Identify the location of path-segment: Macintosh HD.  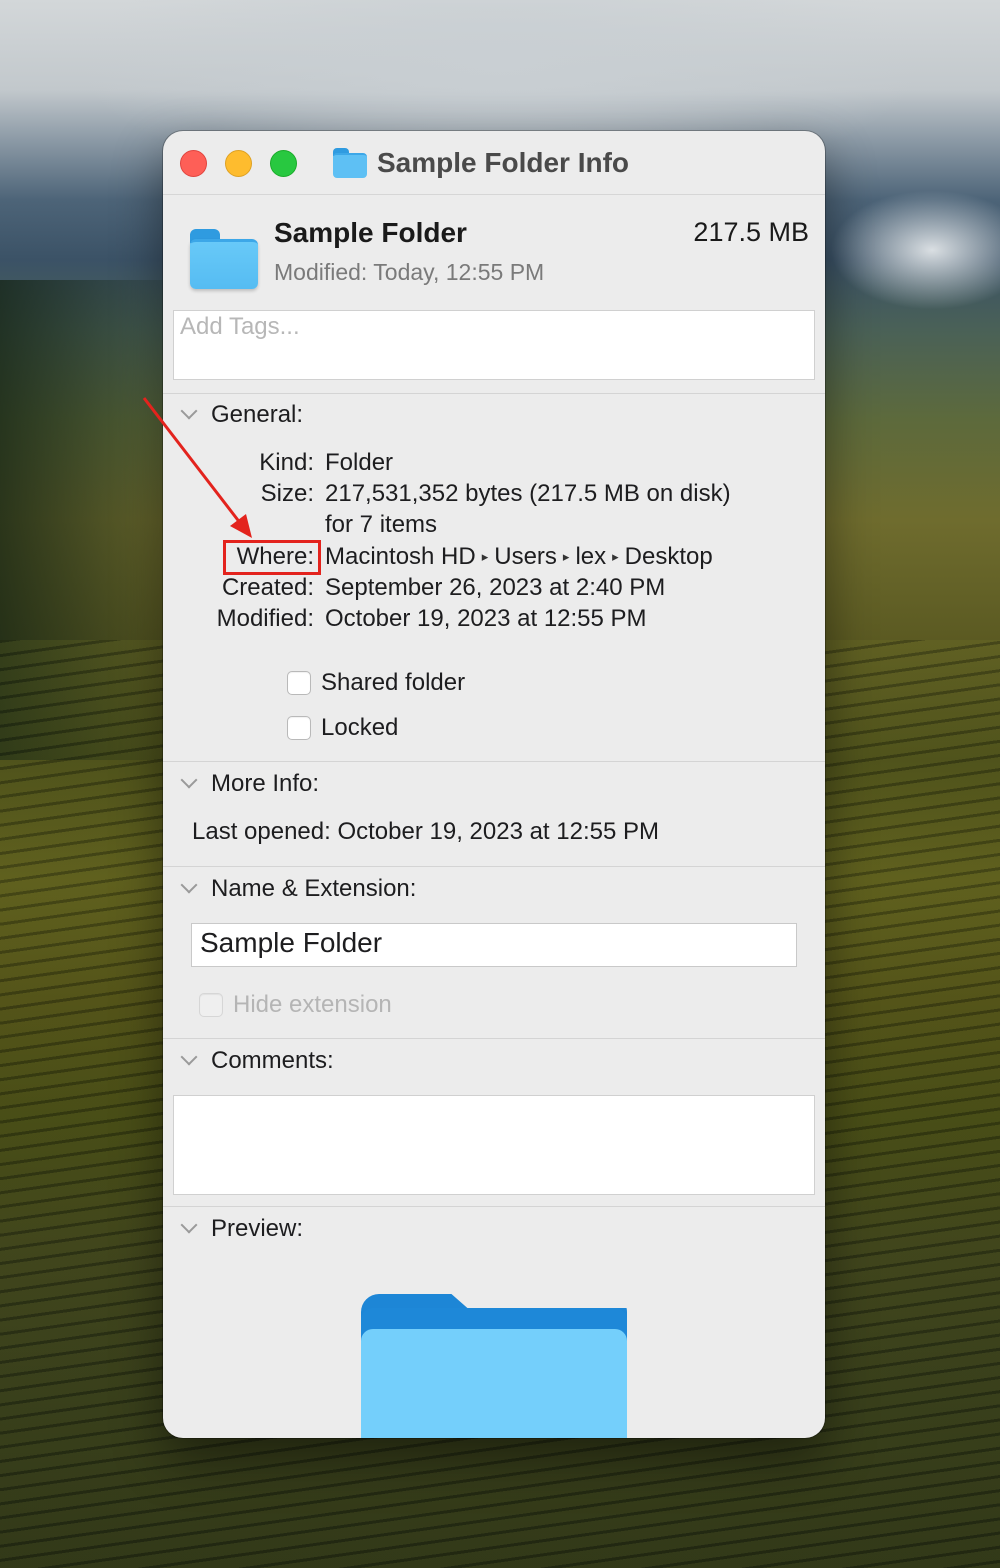
(400, 556).